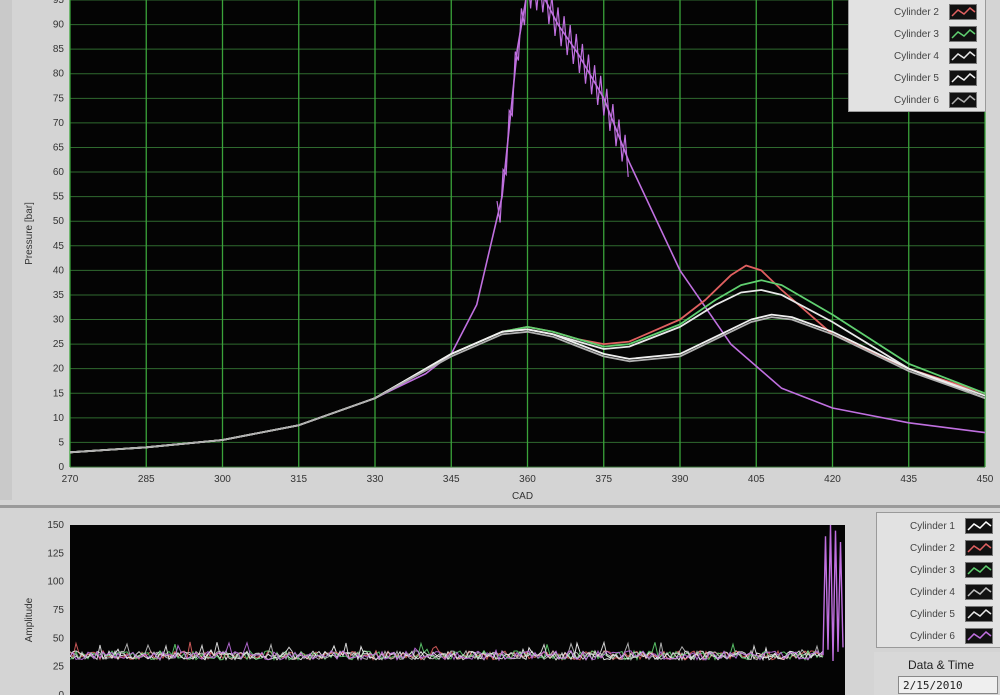  I want to click on top-legend-label: Cylinder 3, so click(916, 34).